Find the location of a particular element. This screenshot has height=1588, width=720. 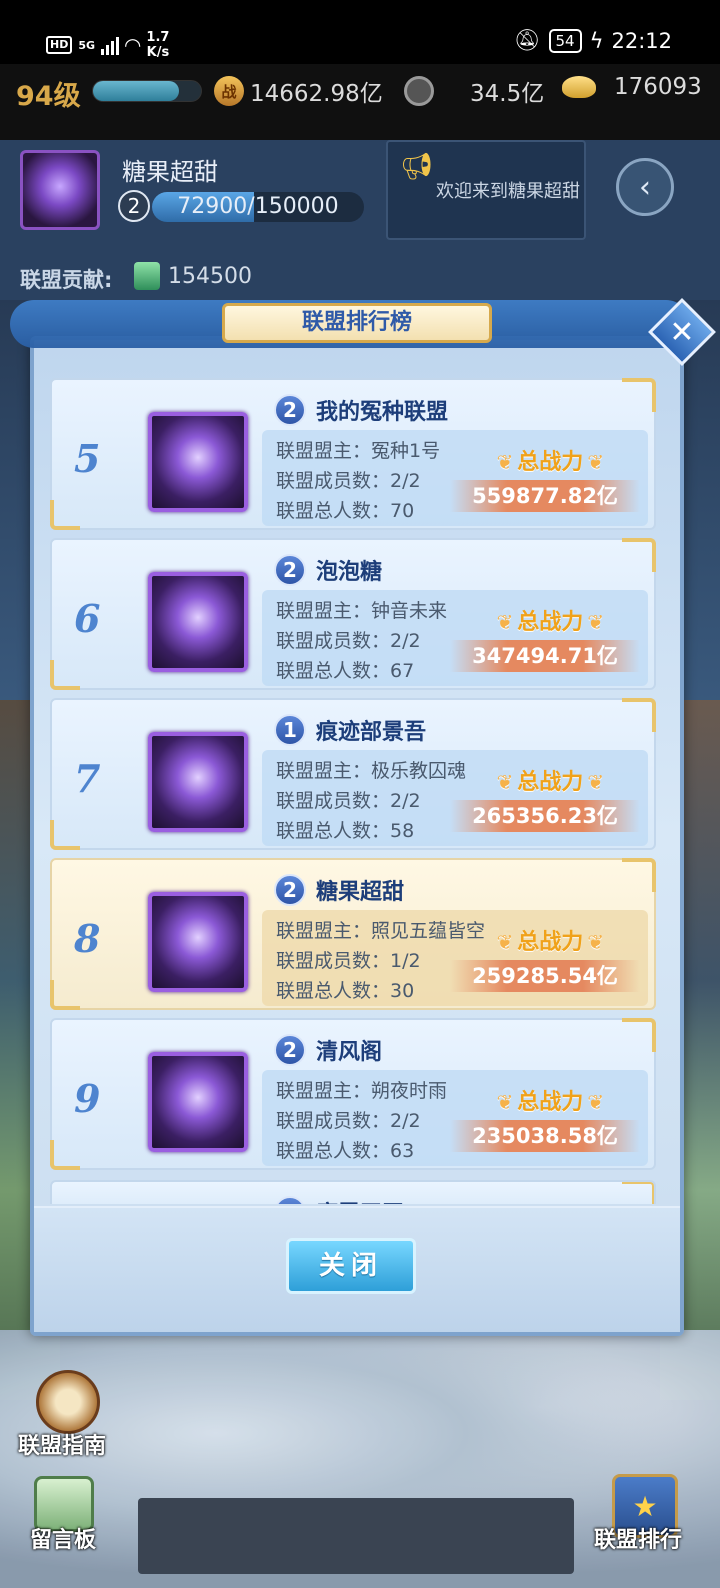

guide-compass-icon is located at coordinates (68, 1402).